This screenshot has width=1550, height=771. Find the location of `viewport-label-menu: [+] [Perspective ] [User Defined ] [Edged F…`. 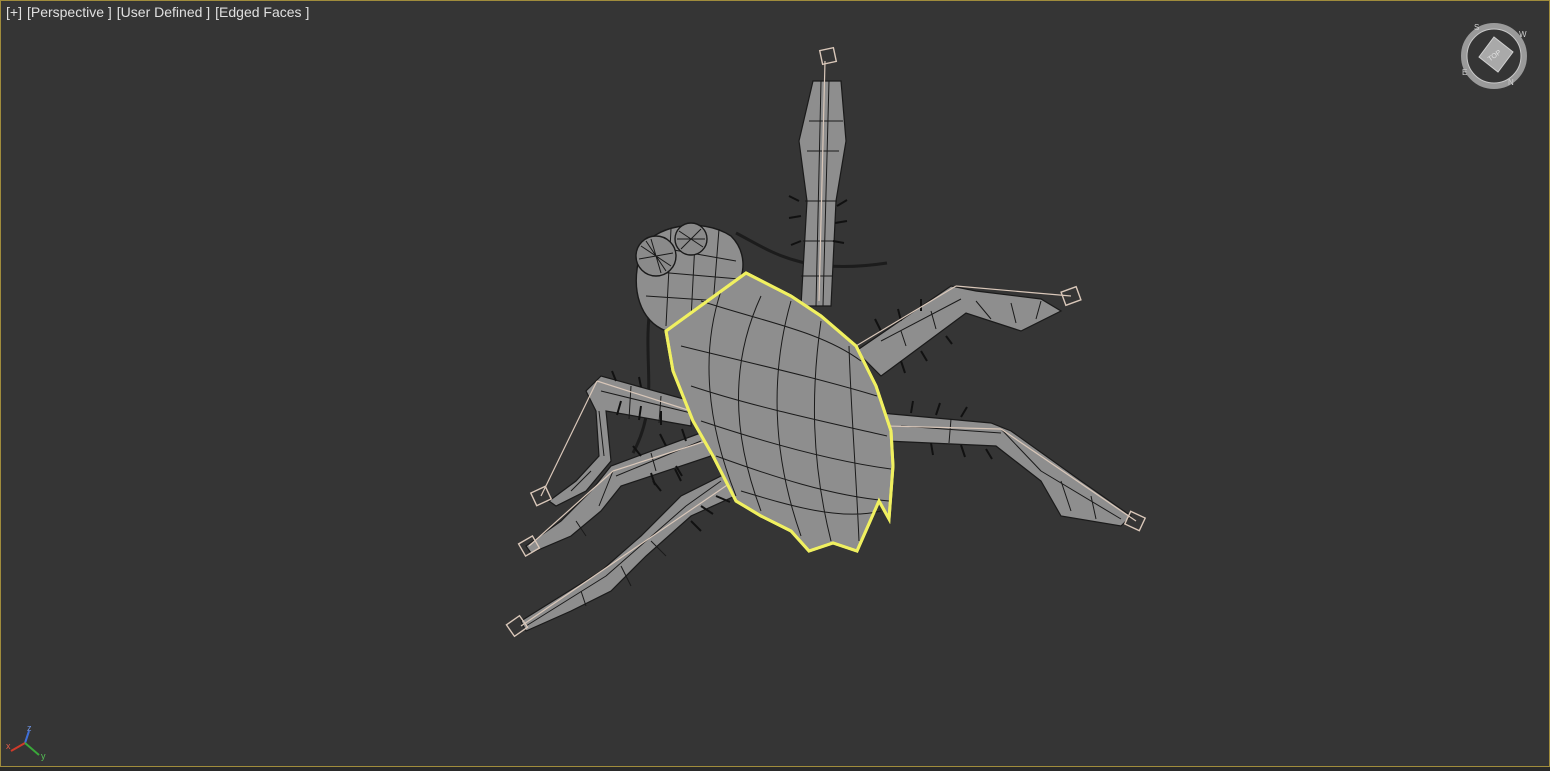

viewport-label-menu: [+] [Perspective ] [User Defined ] [Edged F… is located at coordinates (160, 12).